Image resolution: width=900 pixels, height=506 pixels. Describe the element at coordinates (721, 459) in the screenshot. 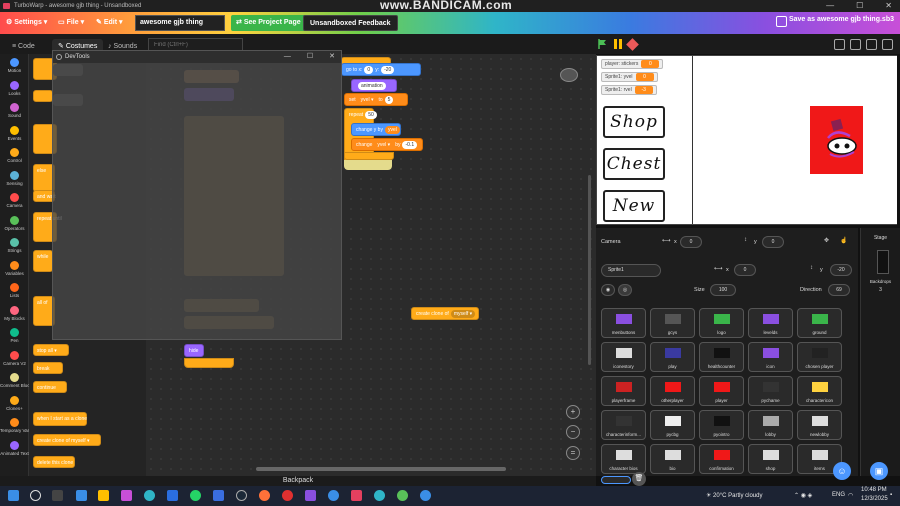

I see `sprite-tile: confirmation` at that location.